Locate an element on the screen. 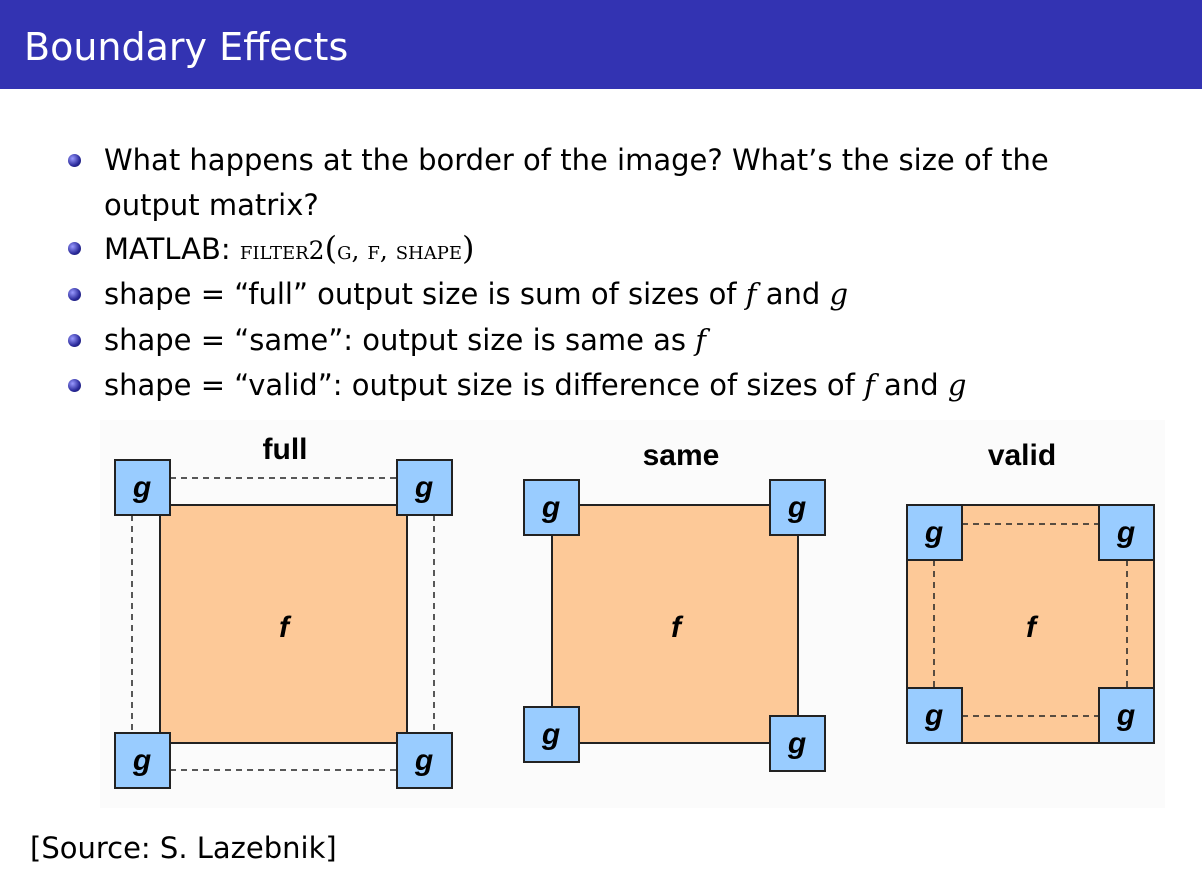 This screenshot has width=1202, height=873. source-citation: [Source: S. Lazebnik] is located at coordinates (183, 848).